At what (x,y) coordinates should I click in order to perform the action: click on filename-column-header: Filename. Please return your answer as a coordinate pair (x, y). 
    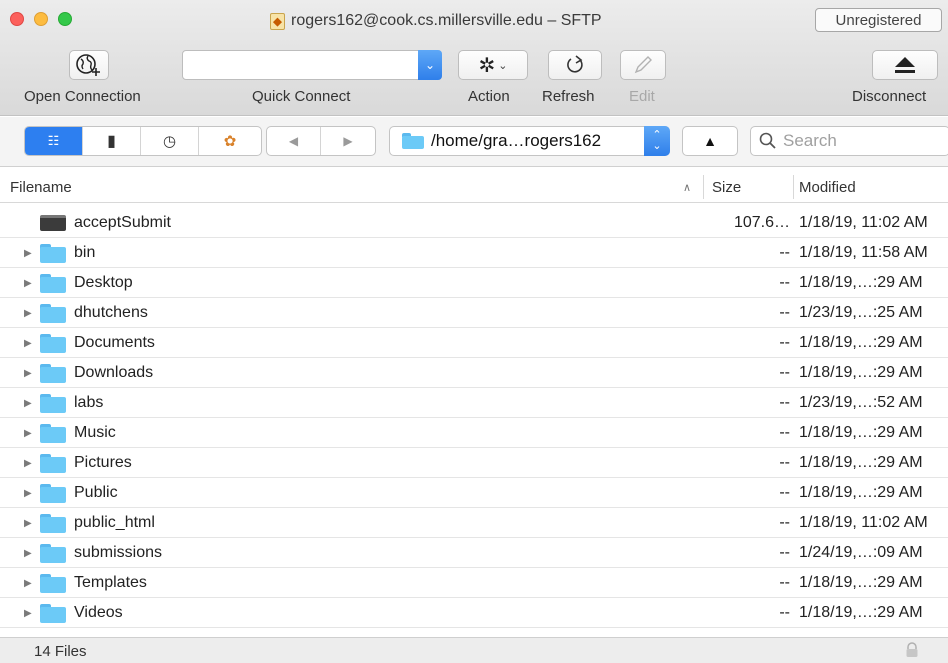
    Looking at the image, I should click on (41, 187).